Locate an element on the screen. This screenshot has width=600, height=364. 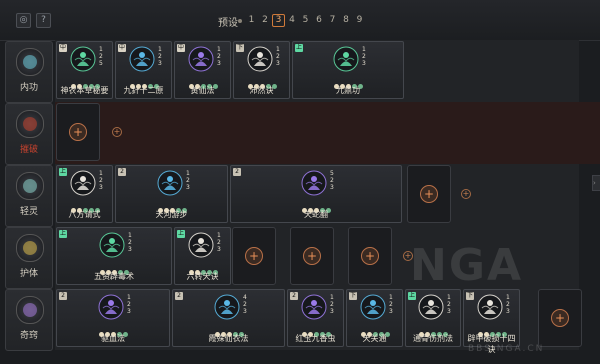
preset-tab-9: 9 is located at coordinates (359, 20).